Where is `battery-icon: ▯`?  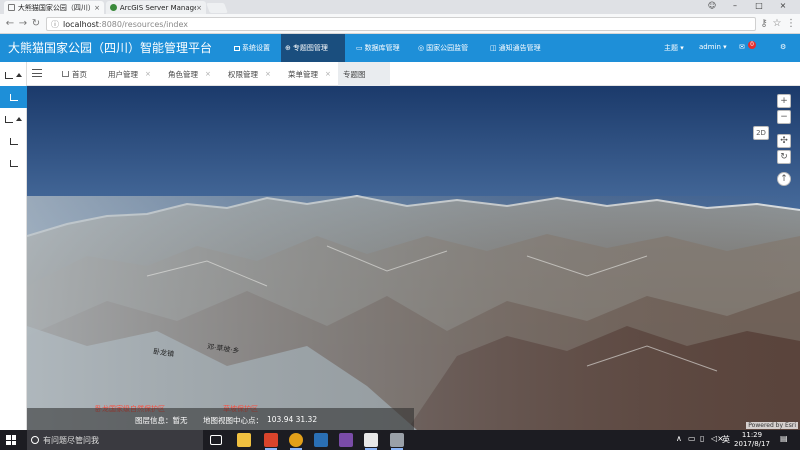 battery-icon: ▯ is located at coordinates (702, 438).